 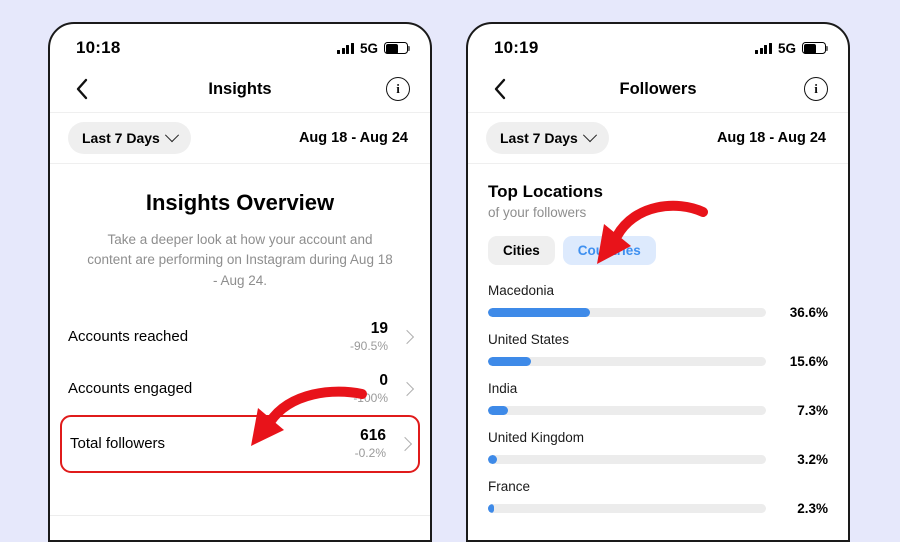 I want to click on status-clock: 10:19, so click(x=516, y=47).